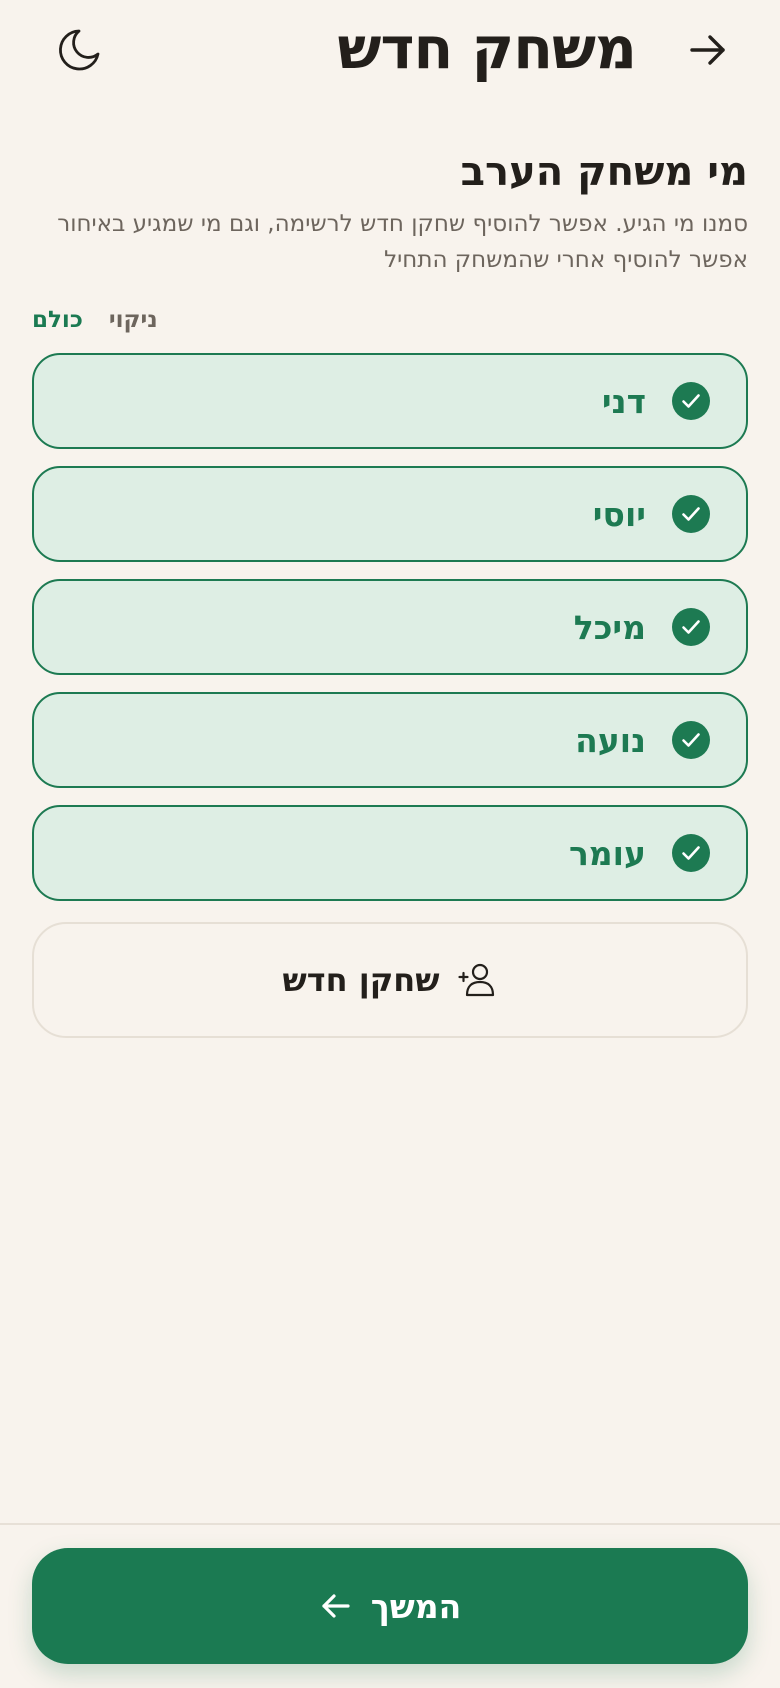 This screenshot has width=780, height=1688. What do you see at coordinates (619, 514) in the screenshot?
I see `player-name: יוסי` at bounding box center [619, 514].